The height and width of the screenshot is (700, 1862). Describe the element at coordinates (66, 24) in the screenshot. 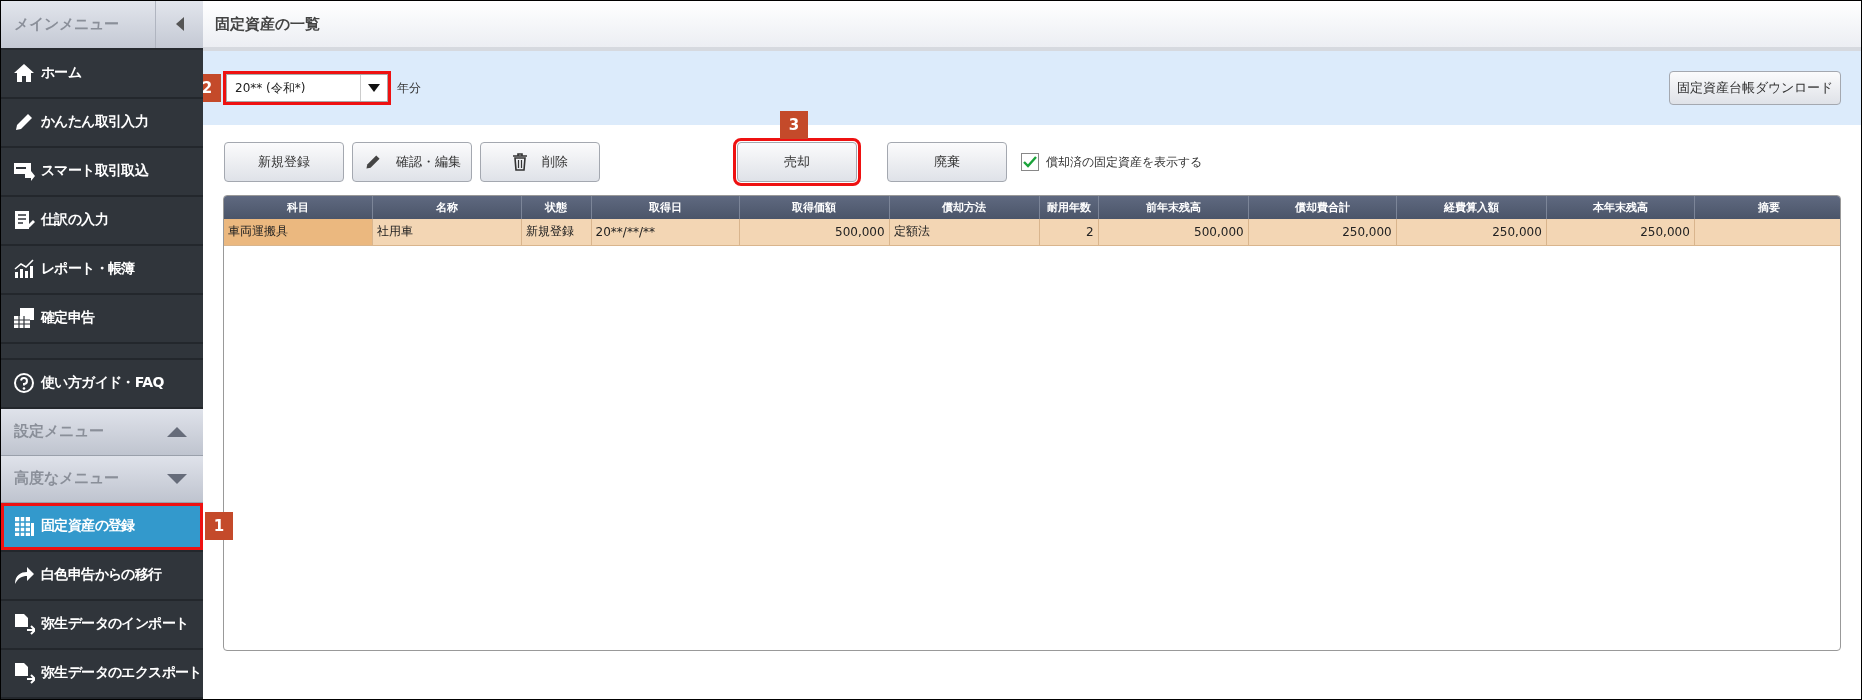

I see `menu-title: メインメニュー` at that location.